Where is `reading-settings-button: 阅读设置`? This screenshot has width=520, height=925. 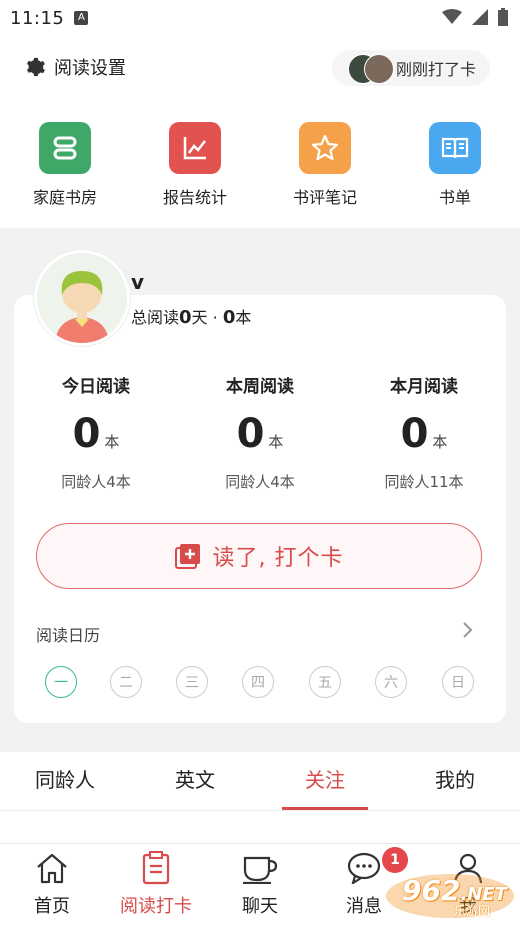 reading-settings-button: 阅读设置 is located at coordinates (75, 67).